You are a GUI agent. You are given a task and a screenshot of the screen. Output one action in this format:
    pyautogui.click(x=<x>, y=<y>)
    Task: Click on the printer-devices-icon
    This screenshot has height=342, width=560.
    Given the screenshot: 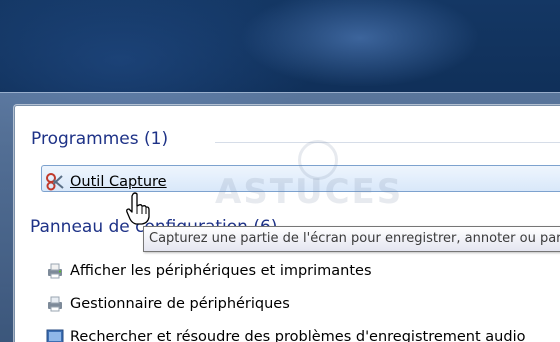 What is the action you would take?
    pyautogui.click(x=55, y=271)
    